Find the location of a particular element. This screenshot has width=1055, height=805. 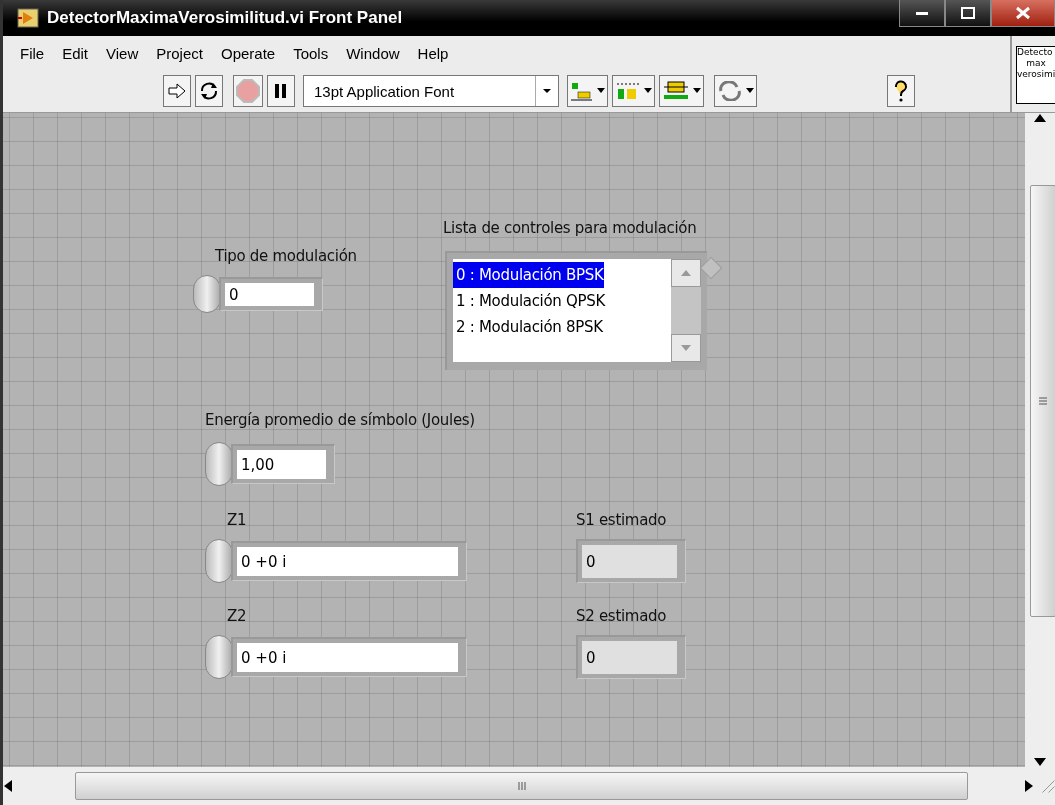

vertical-scroll-thumb is located at coordinates (1042, 401).